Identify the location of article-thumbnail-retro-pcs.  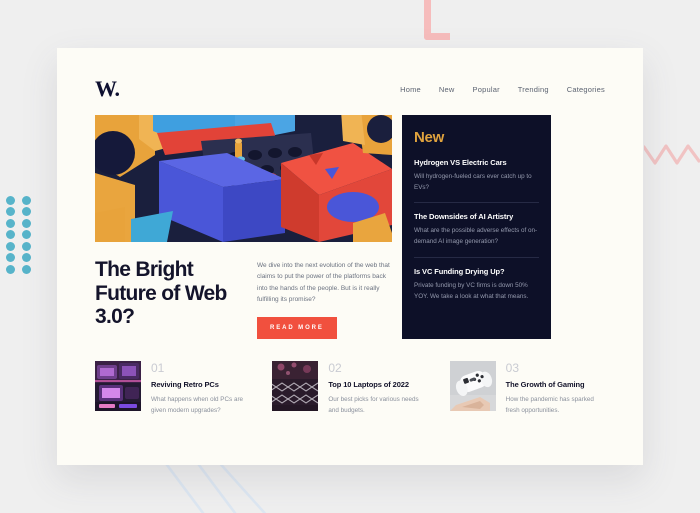
(118, 385).